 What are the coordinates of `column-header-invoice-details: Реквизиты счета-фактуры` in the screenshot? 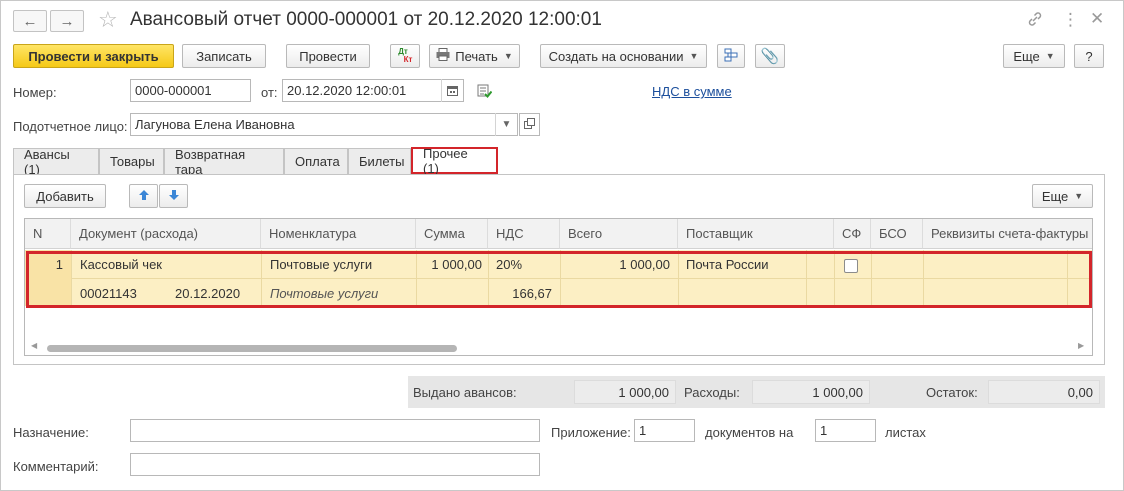 It's located at (1007, 234).